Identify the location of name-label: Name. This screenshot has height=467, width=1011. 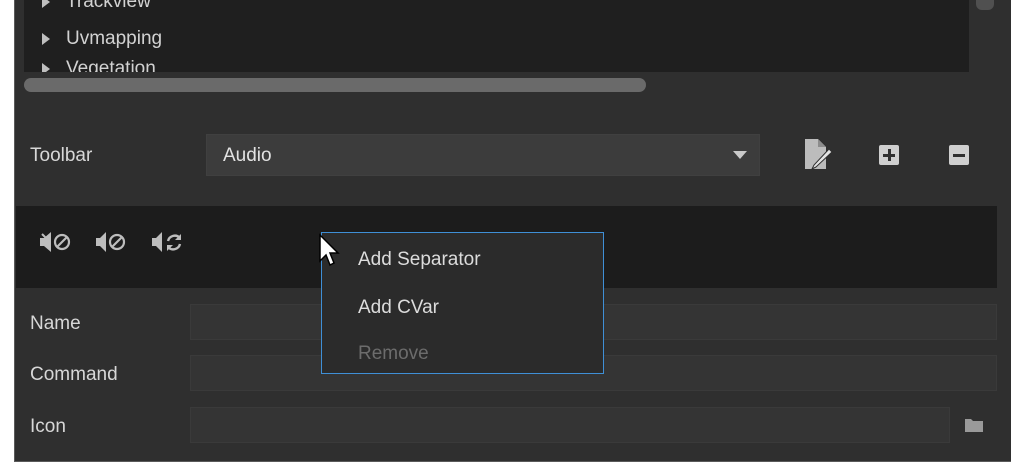
(55, 323).